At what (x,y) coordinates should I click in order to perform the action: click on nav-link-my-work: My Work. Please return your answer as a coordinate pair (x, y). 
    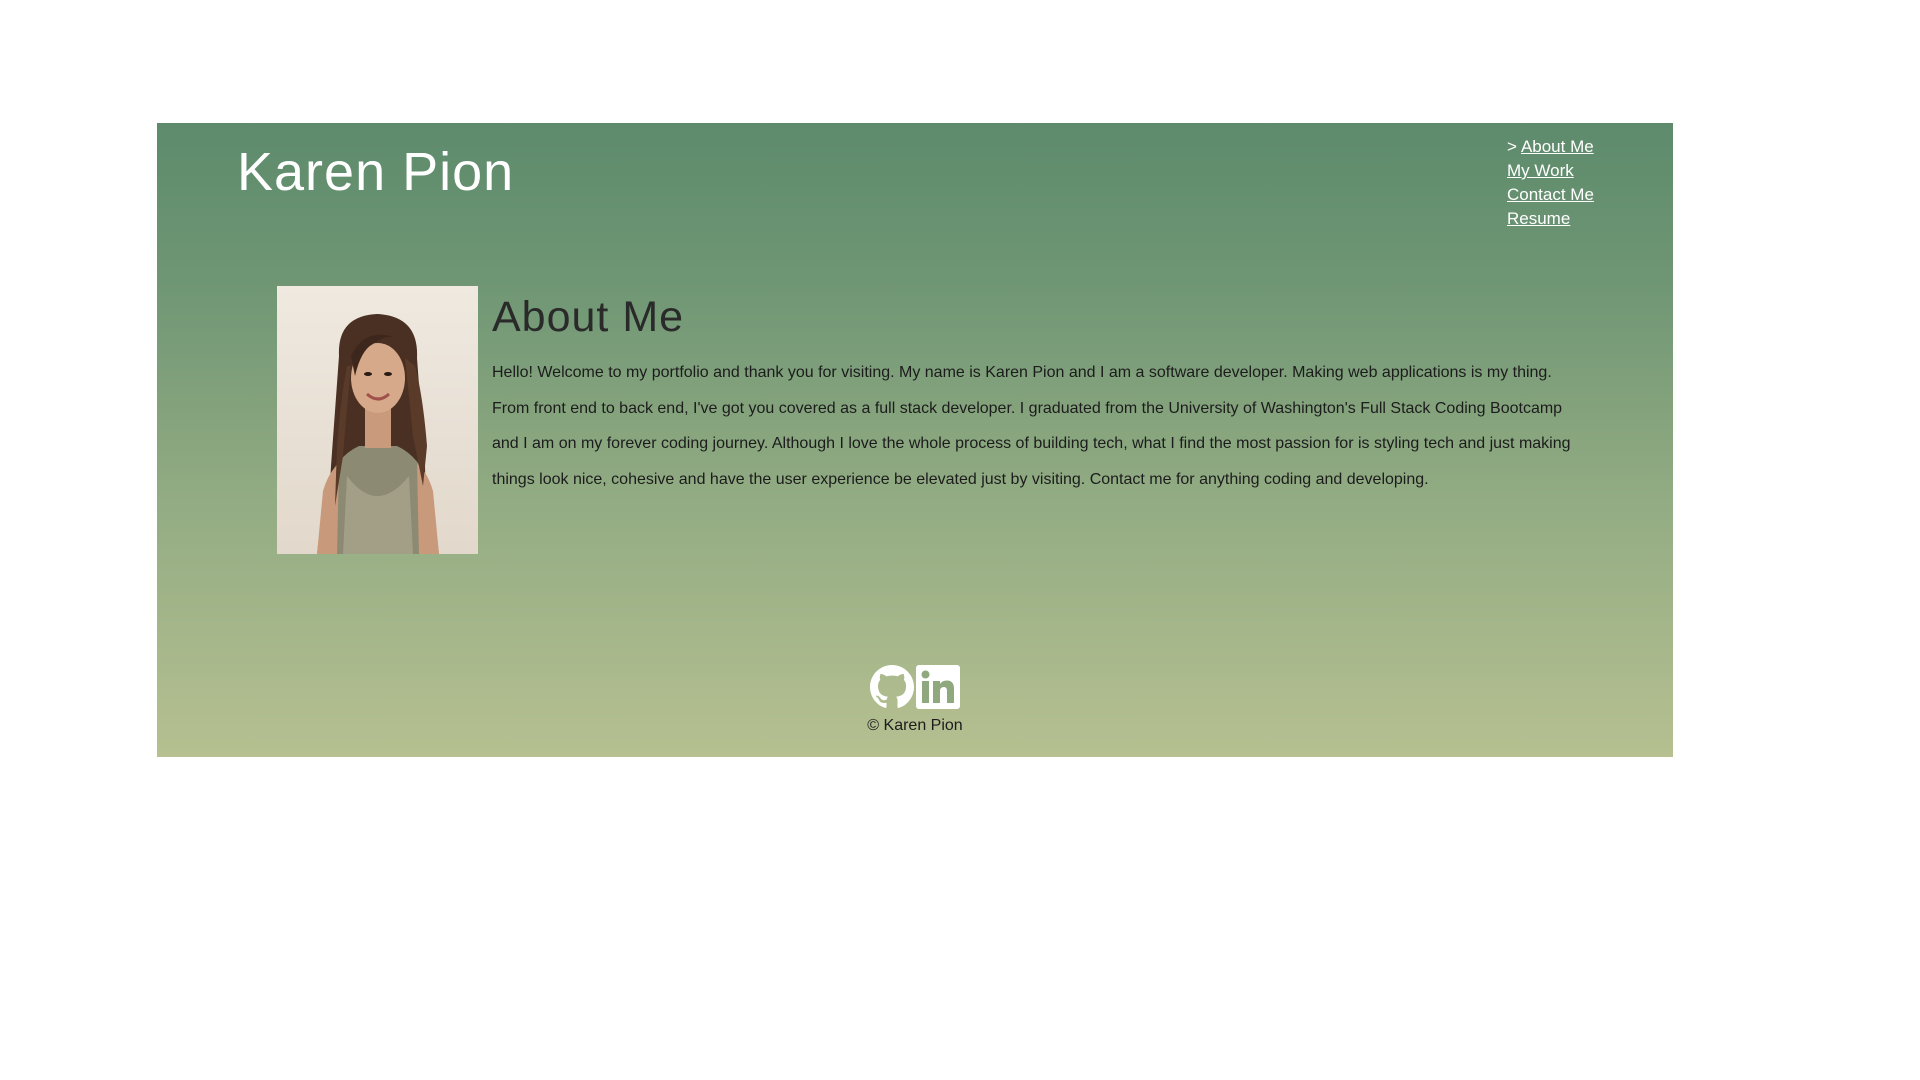
    Looking at the image, I should click on (1540, 170).